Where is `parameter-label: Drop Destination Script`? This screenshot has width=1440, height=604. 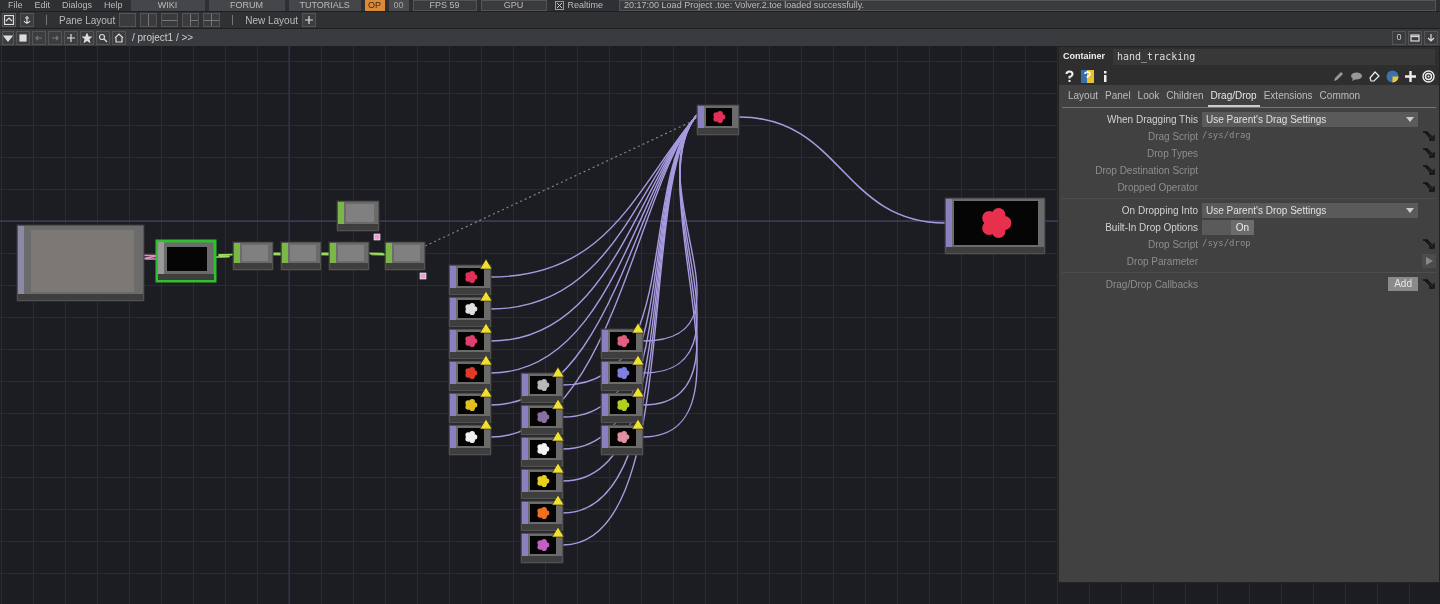
parameter-label: Drop Destination Script is located at coordinates (1146, 170).